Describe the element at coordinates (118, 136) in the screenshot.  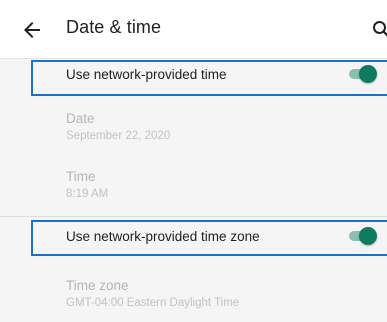
I see `date-value: September 22, 2020` at that location.